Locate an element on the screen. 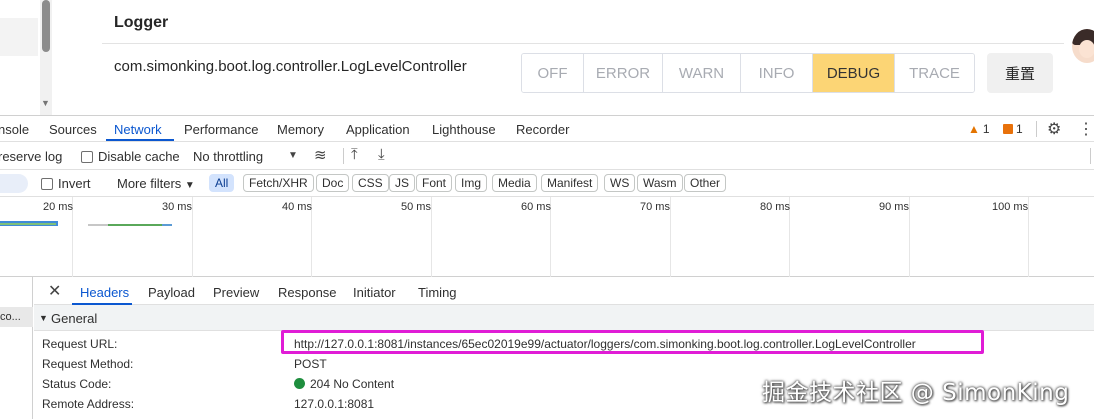 This screenshot has width=1094, height=419. more-filters-dropdown: More filters ▼ is located at coordinates (156, 183).